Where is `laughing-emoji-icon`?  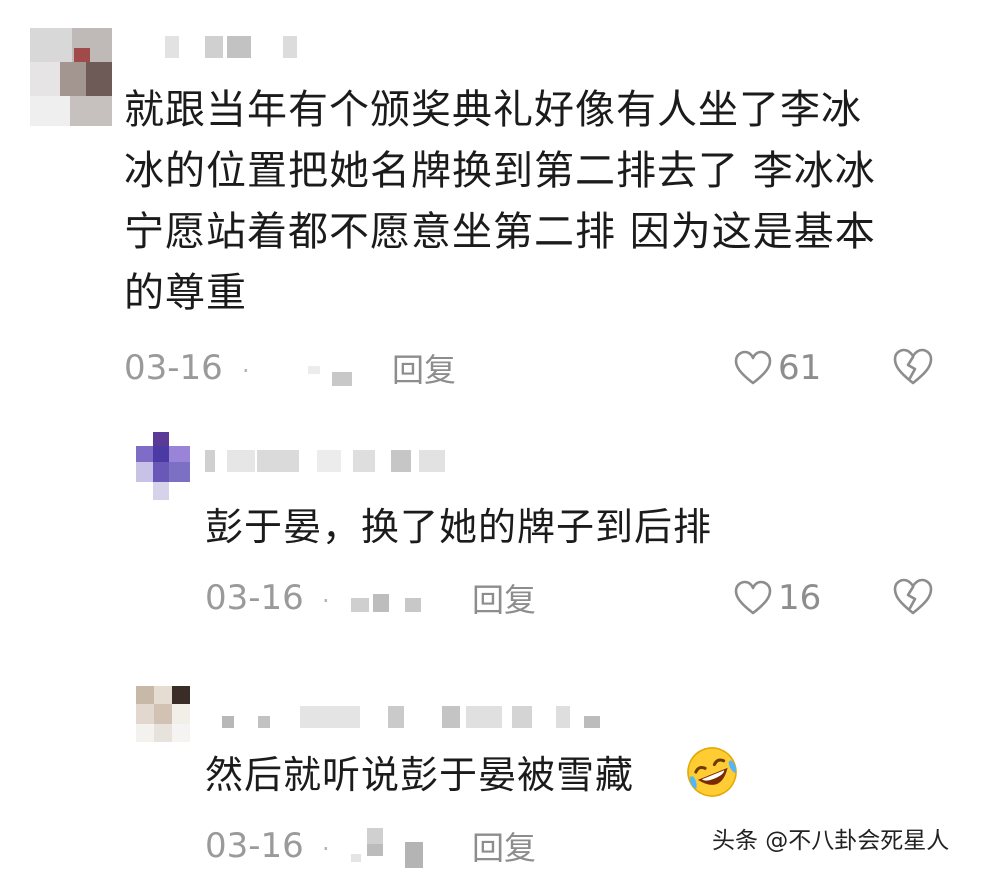
laughing-emoji-icon is located at coordinates (712, 774).